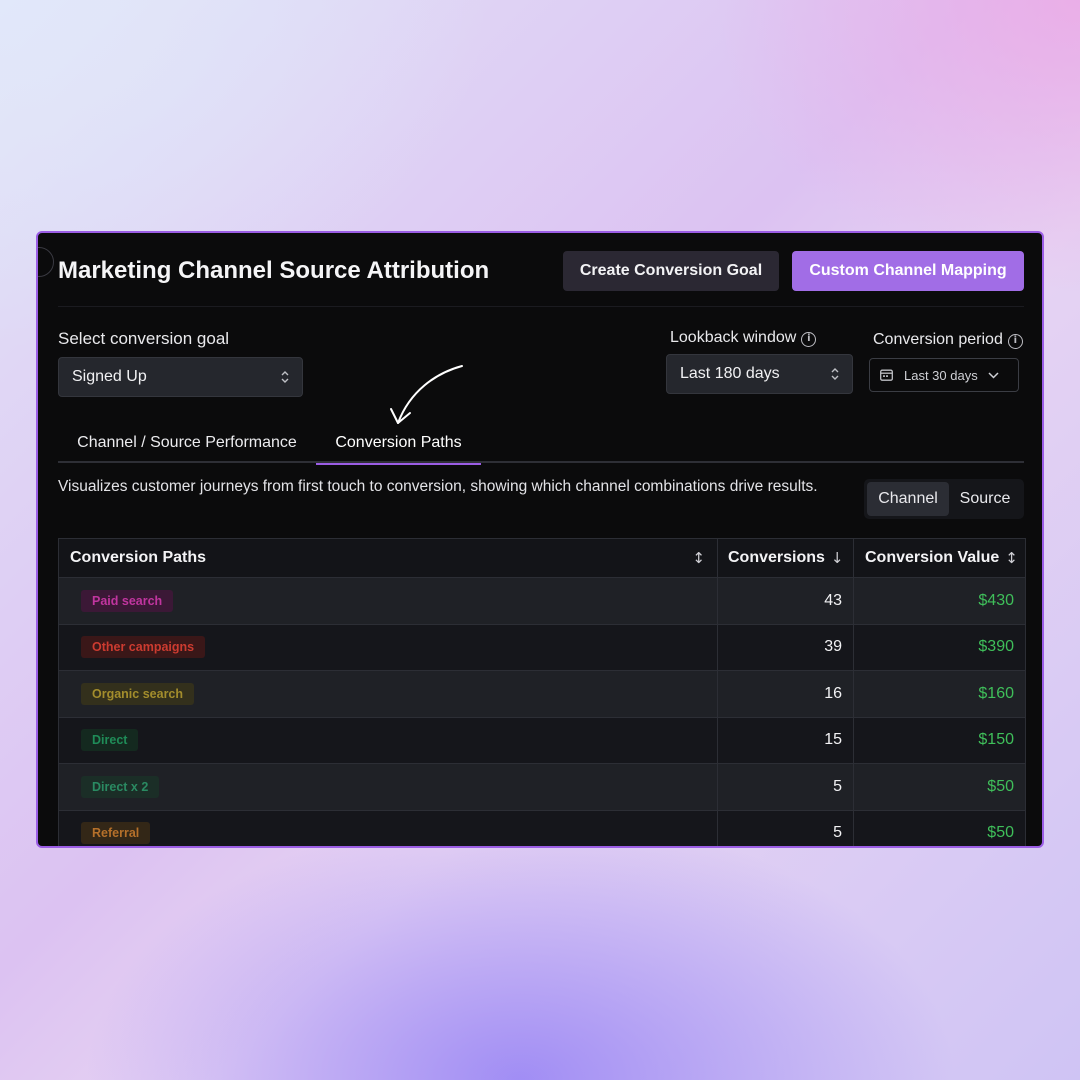 The image size is (1080, 1080). I want to click on channel-badge: Direct x 2, so click(120, 786).